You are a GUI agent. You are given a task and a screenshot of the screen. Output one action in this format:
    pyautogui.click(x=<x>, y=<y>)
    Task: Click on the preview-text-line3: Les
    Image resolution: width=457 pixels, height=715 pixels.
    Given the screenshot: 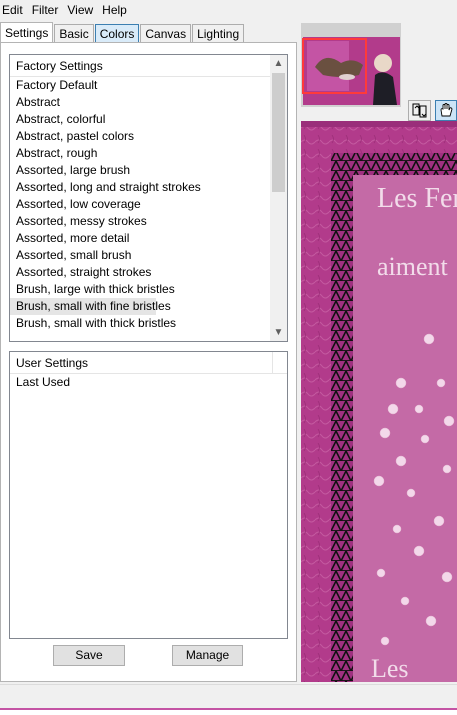 What is the action you would take?
    pyautogui.click(x=390, y=668)
    